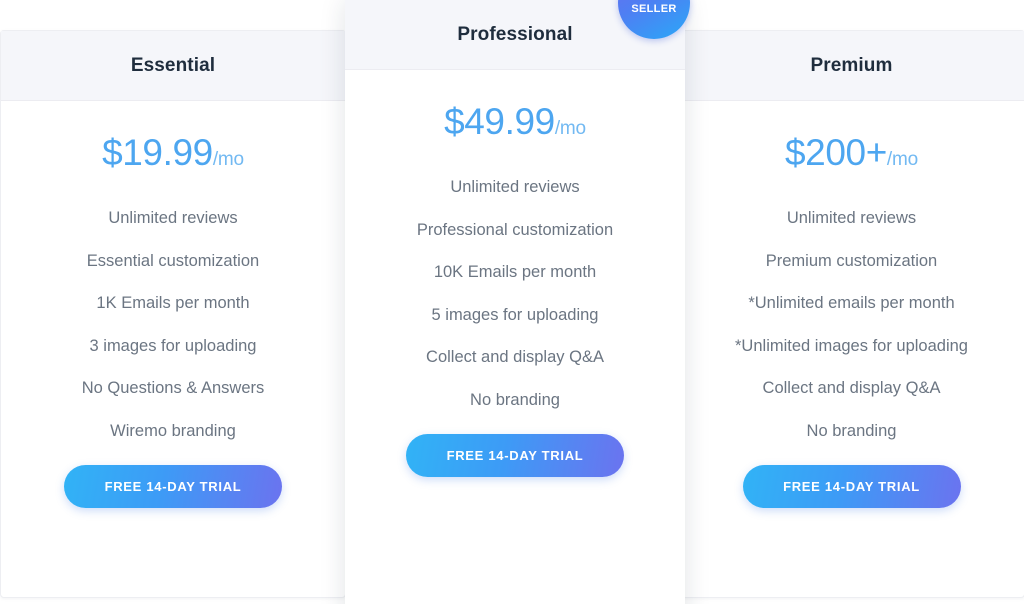 This screenshot has width=1024, height=604. I want to click on list-item: *Unlimited images for uploading, so click(851, 345).